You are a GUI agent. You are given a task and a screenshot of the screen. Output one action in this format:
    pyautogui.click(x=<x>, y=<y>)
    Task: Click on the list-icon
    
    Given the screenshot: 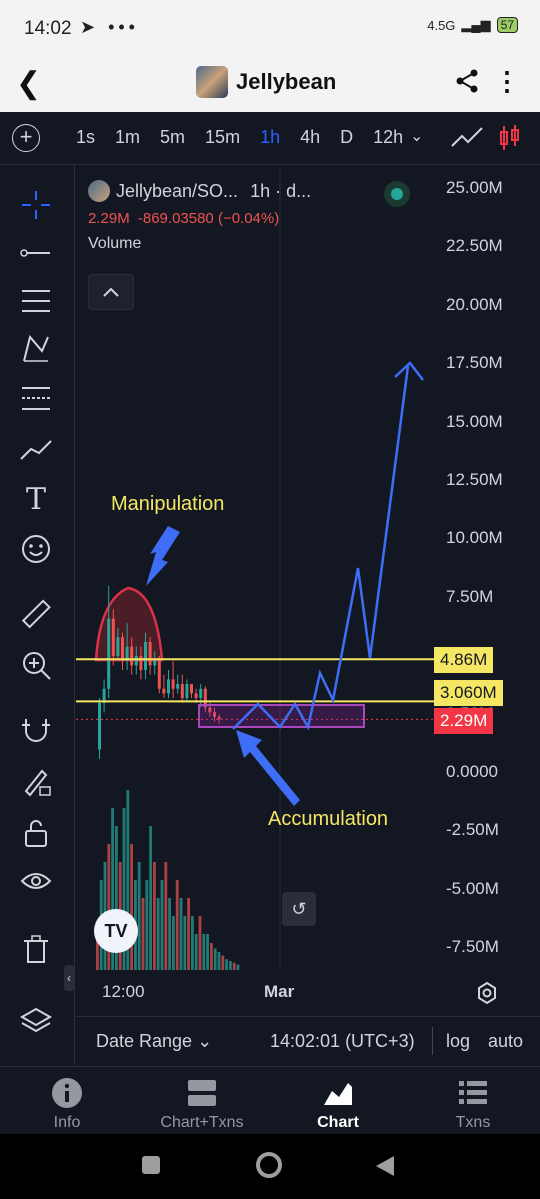 What is the action you would take?
    pyautogui.click(x=473, y=1092)
    